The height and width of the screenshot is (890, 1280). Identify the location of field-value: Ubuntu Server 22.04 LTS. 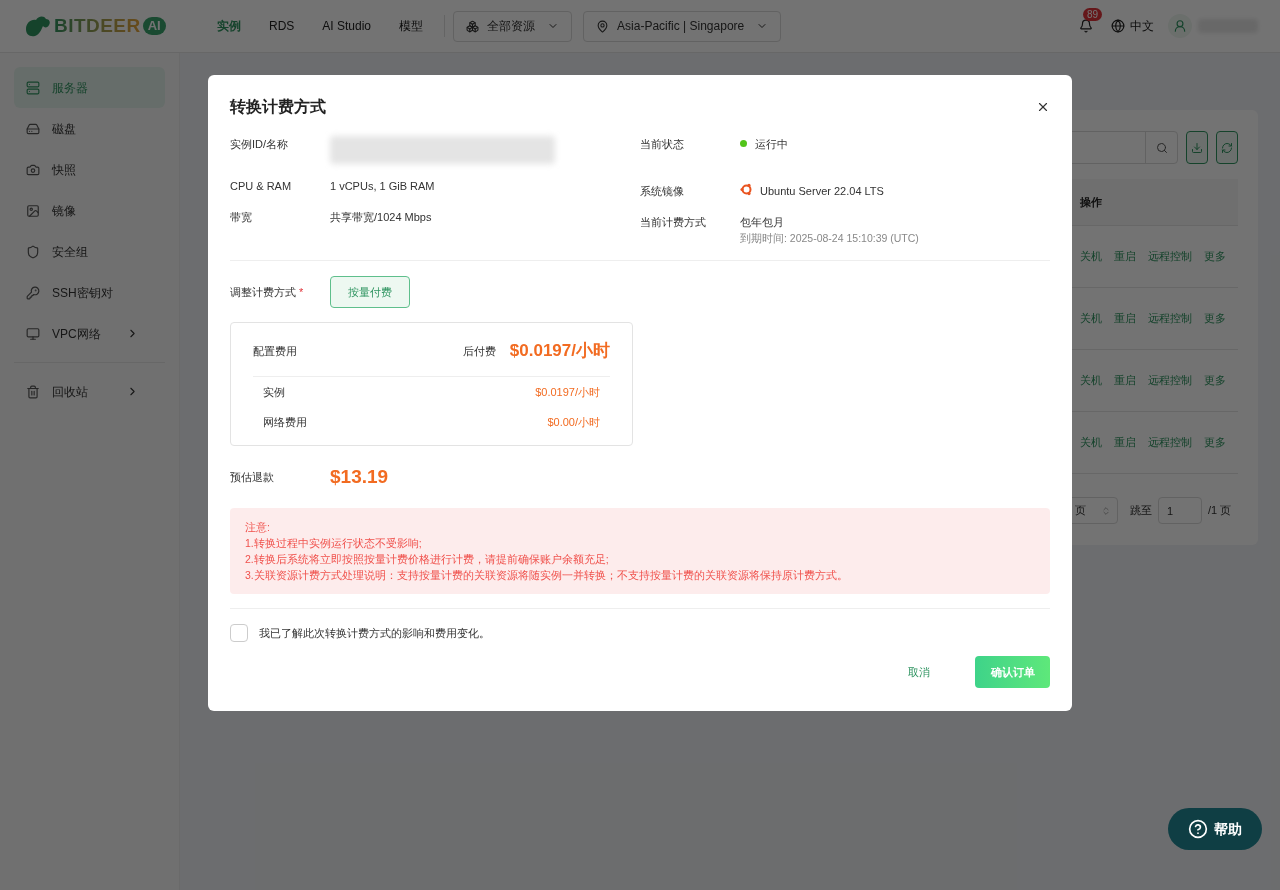
(822, 191).